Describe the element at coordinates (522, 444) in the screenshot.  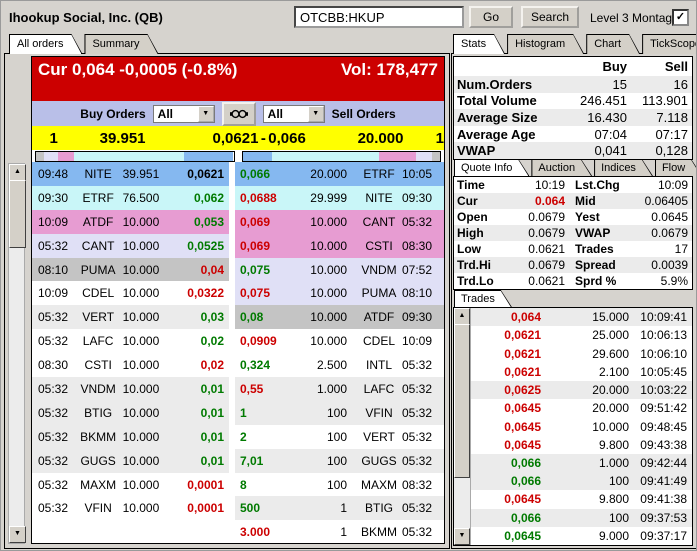
I see `trade-price: 0,0645` at that location.